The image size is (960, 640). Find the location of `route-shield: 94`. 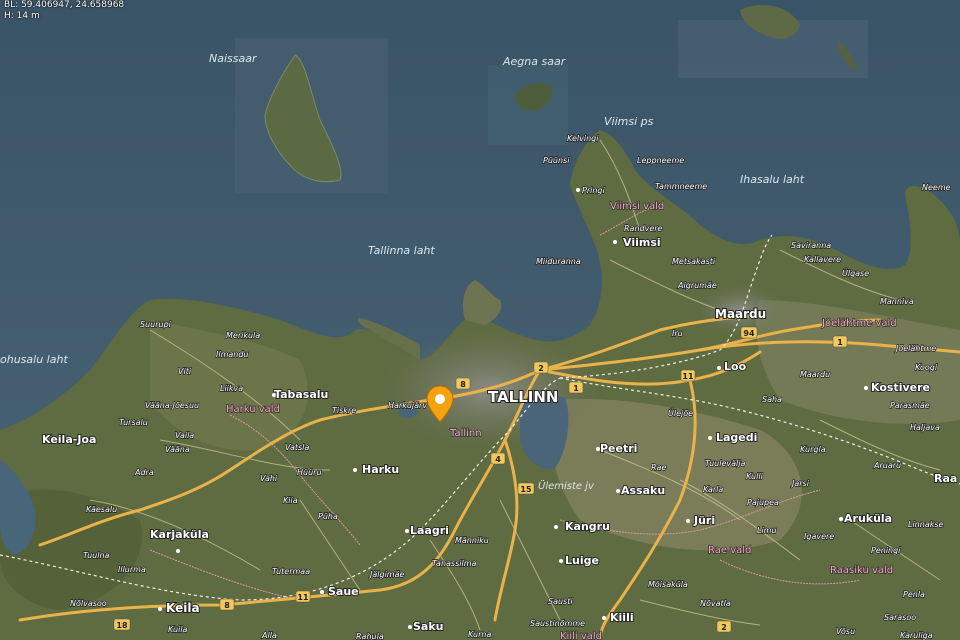

route-shield: 94 is located at coordinates (749, 332).